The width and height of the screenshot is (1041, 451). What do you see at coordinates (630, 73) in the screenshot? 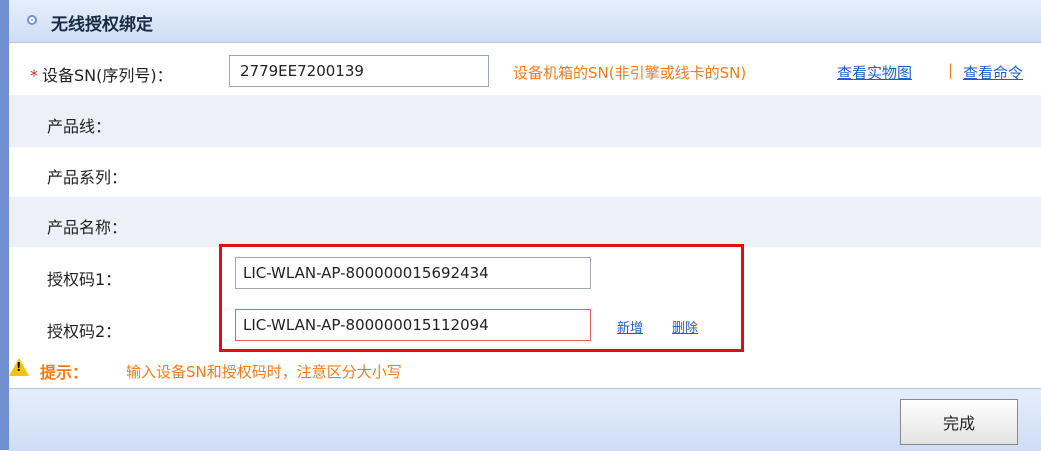
I see `sn-hint: 设备机箱的SN(非引擎或线卡的SN)` at bounding box center [630, 73].